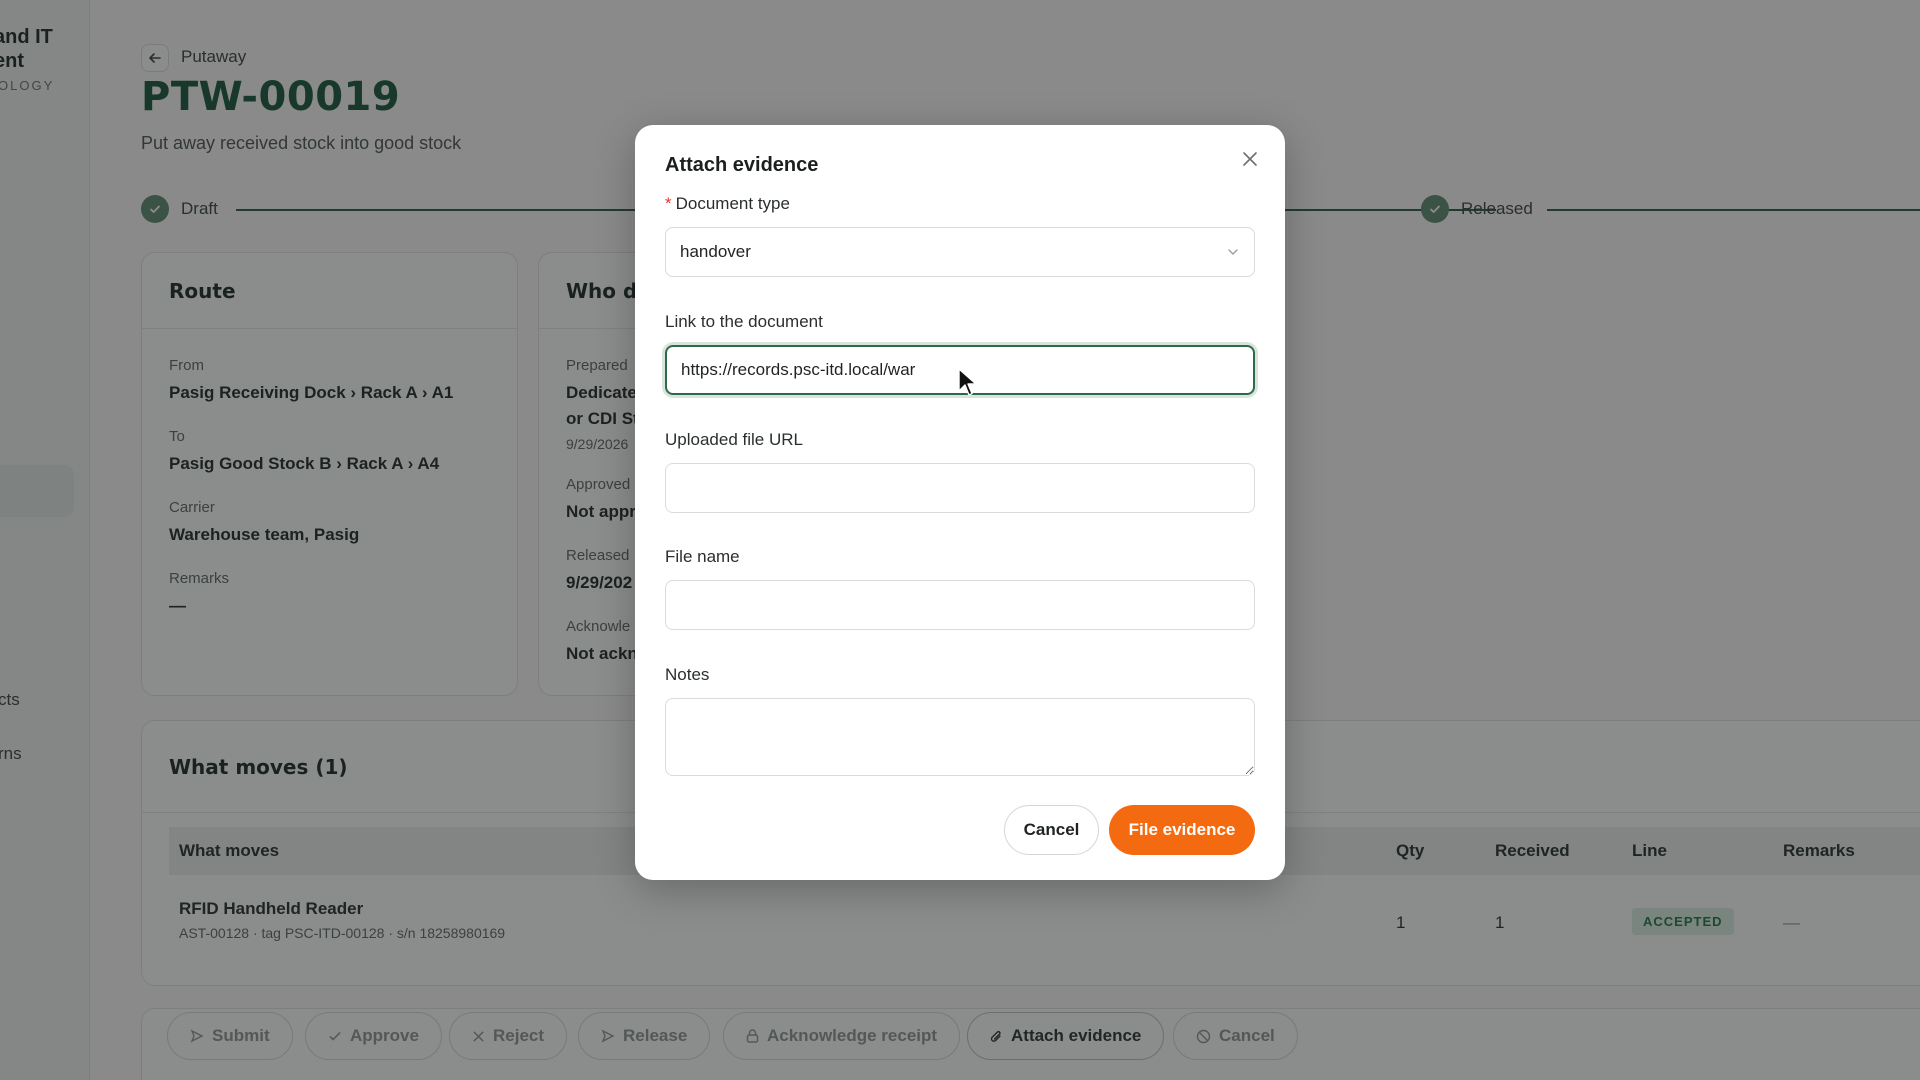 The height and width of the screenshot is (1080, 1920). I want to click on link-label: Link to the document, so click(744, 321).